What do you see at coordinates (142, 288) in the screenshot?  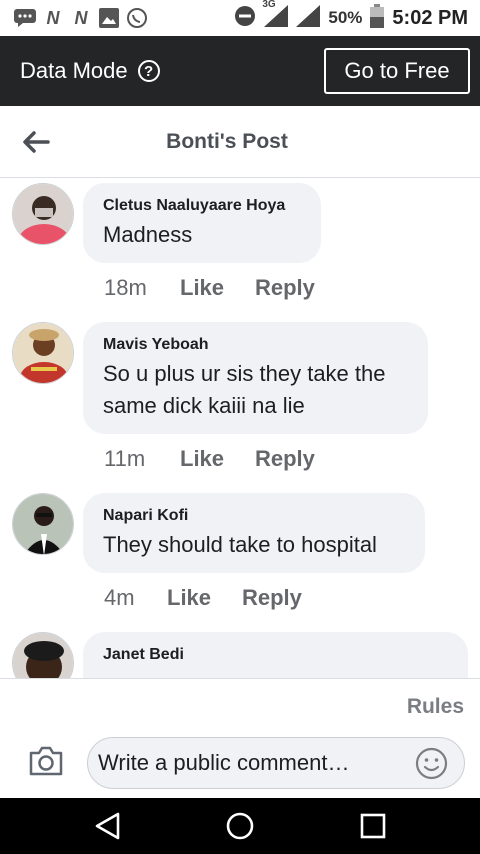 I see `comment-time: 18m` at bounding box center [142, 288].